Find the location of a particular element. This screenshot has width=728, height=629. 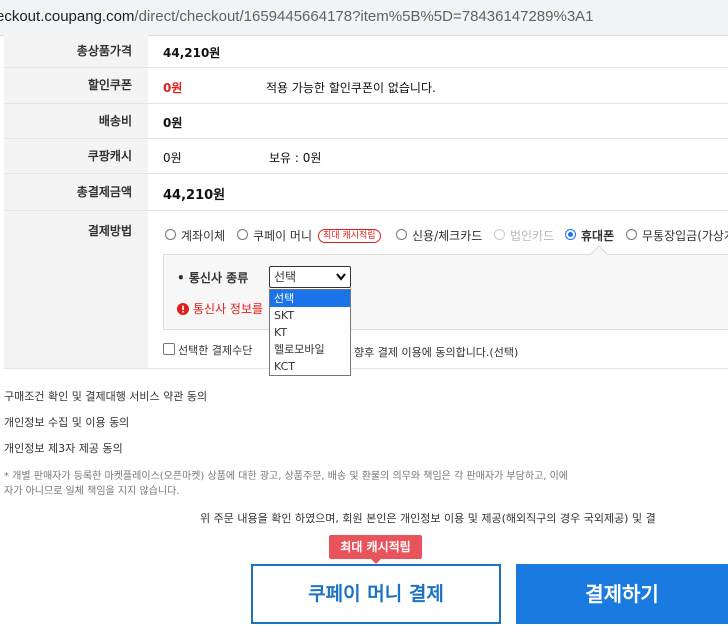

carrier-error: 통신사 정보를 is located at coordinates (220, 308).